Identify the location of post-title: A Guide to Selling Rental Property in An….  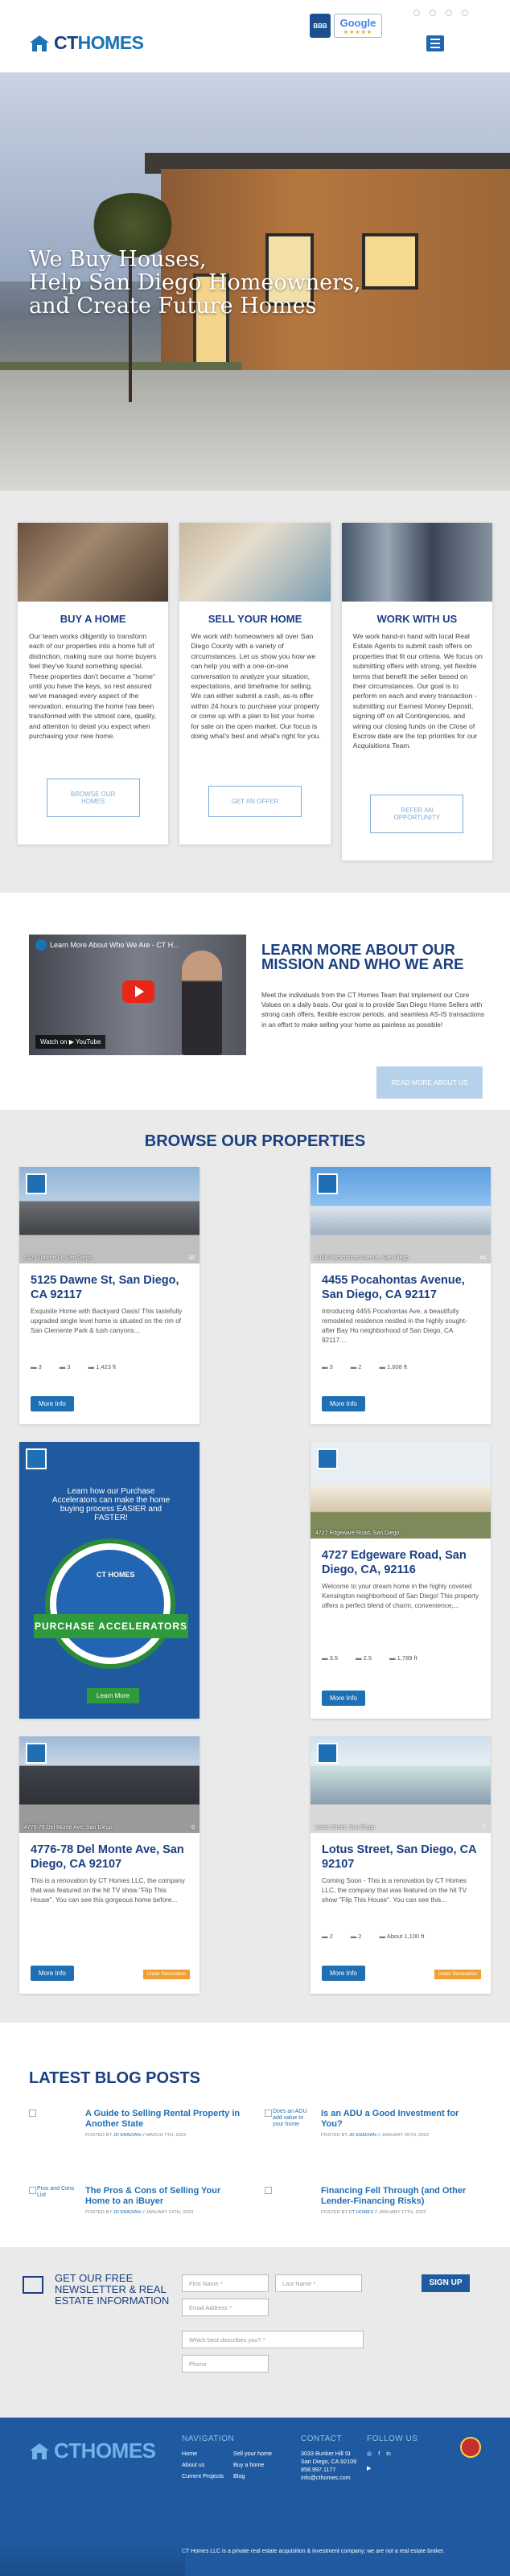
(165, 2119).